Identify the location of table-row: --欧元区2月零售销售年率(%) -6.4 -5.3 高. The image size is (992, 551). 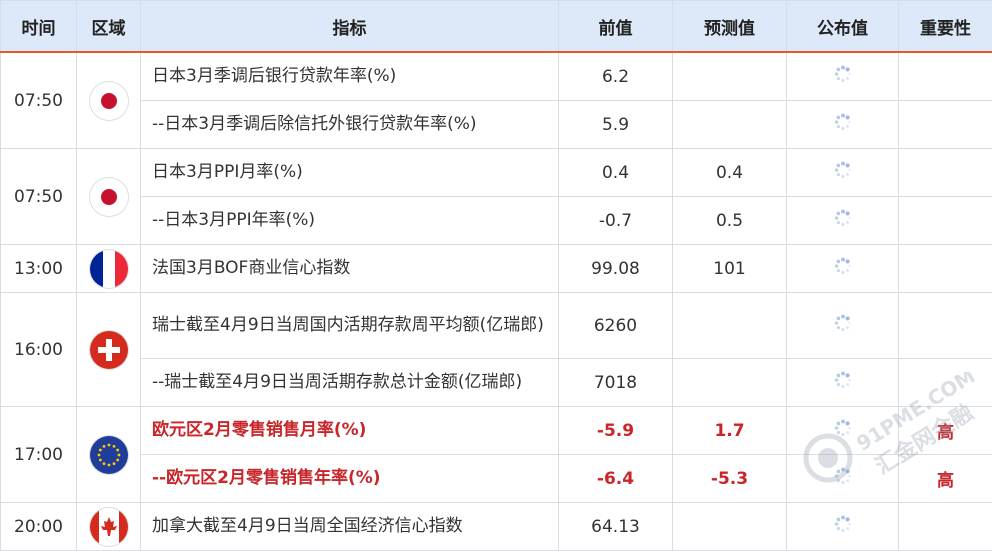
(496, 478).